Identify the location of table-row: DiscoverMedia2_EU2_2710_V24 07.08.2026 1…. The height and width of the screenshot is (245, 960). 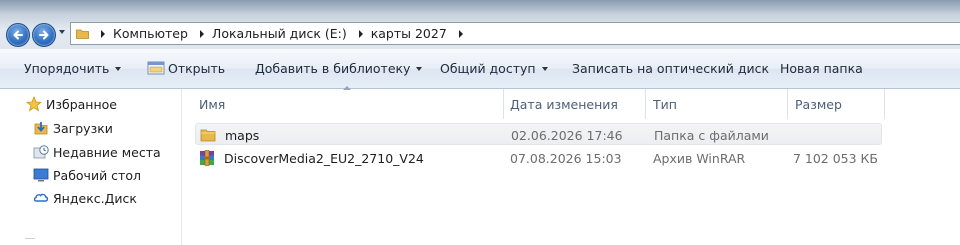
(538, 158).